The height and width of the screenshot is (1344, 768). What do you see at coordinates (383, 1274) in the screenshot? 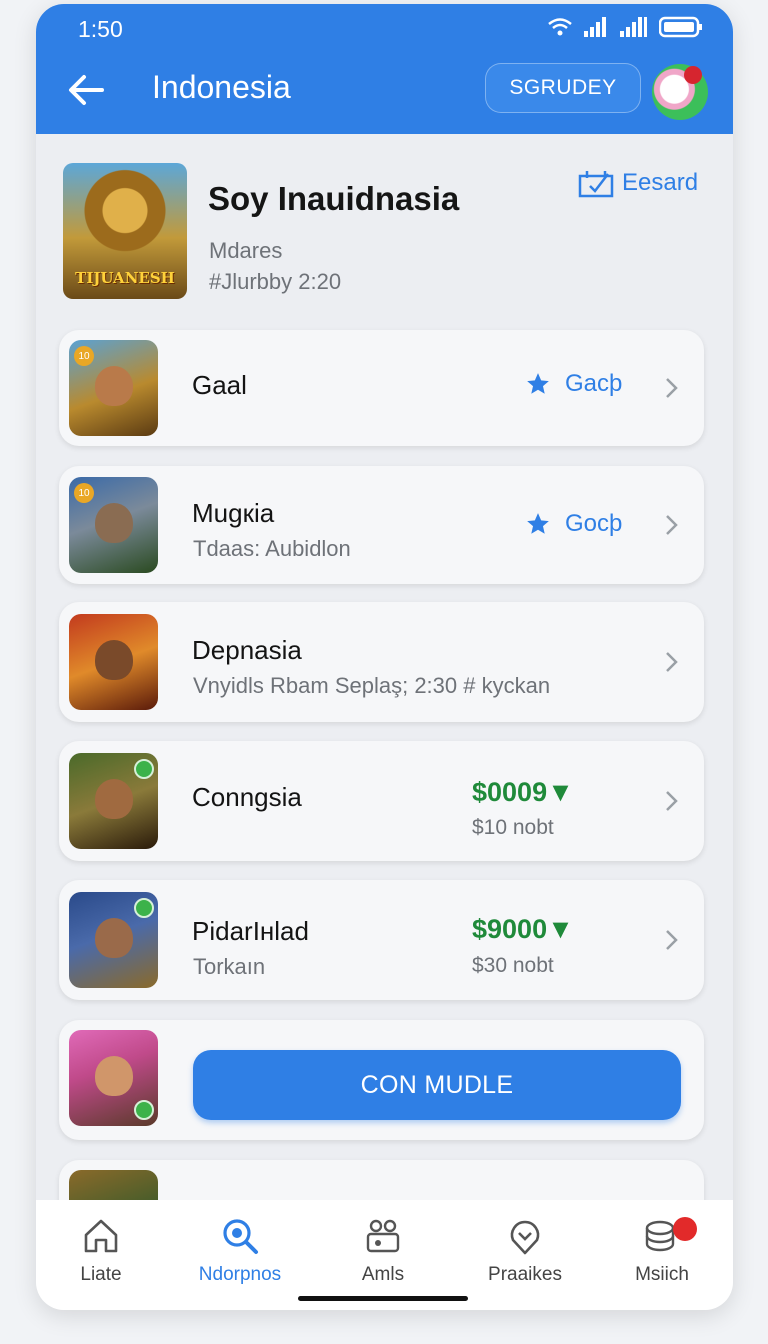
I see `nav-label: Amls` at bounding box center [383, 1274].